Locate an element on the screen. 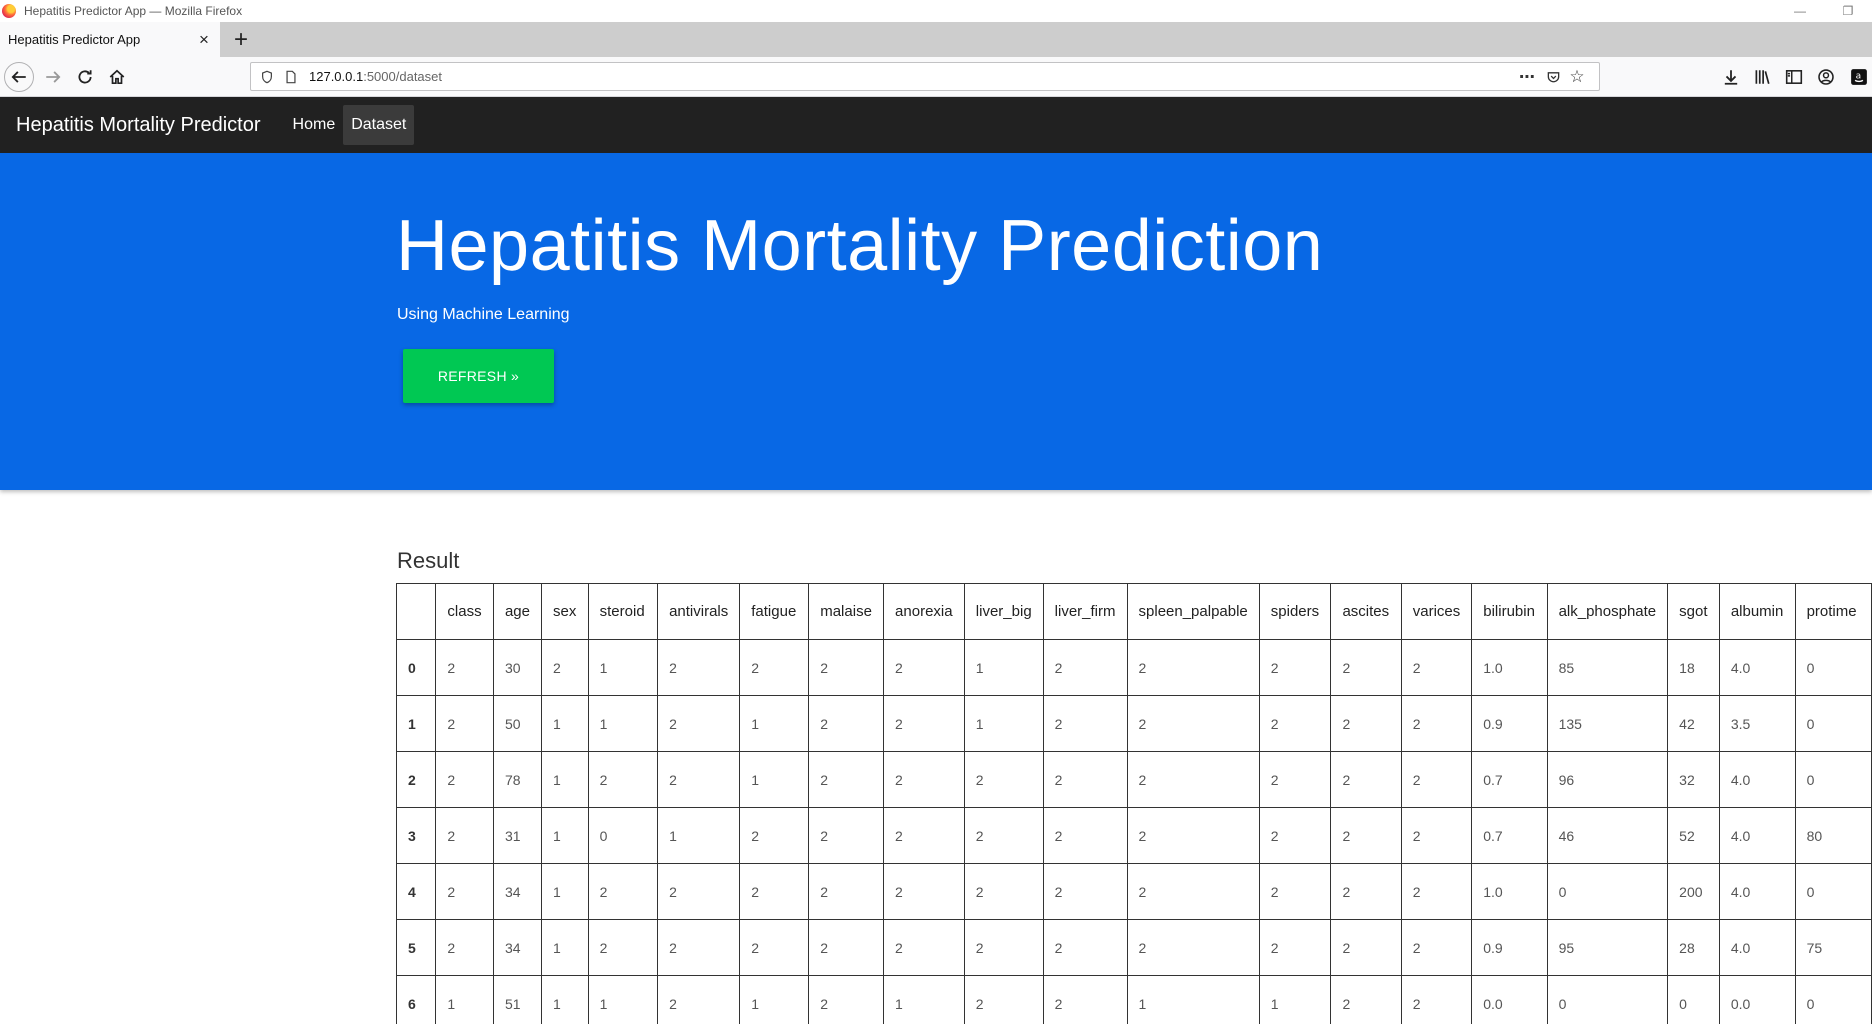 This screenshot has height=1024, width=1872. table-cell: 95 is located at coordinates (1607, 947).